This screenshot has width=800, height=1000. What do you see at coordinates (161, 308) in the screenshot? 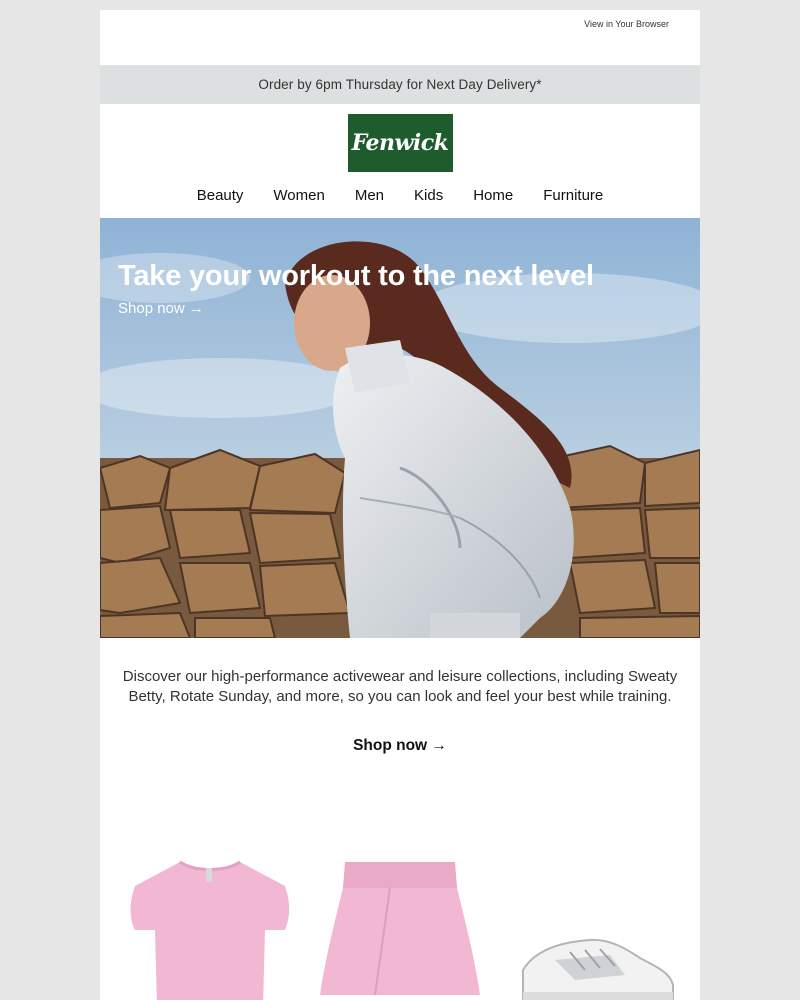
I see `hero-shop-now-link: Shop now →` at bounding box center [161, 308].